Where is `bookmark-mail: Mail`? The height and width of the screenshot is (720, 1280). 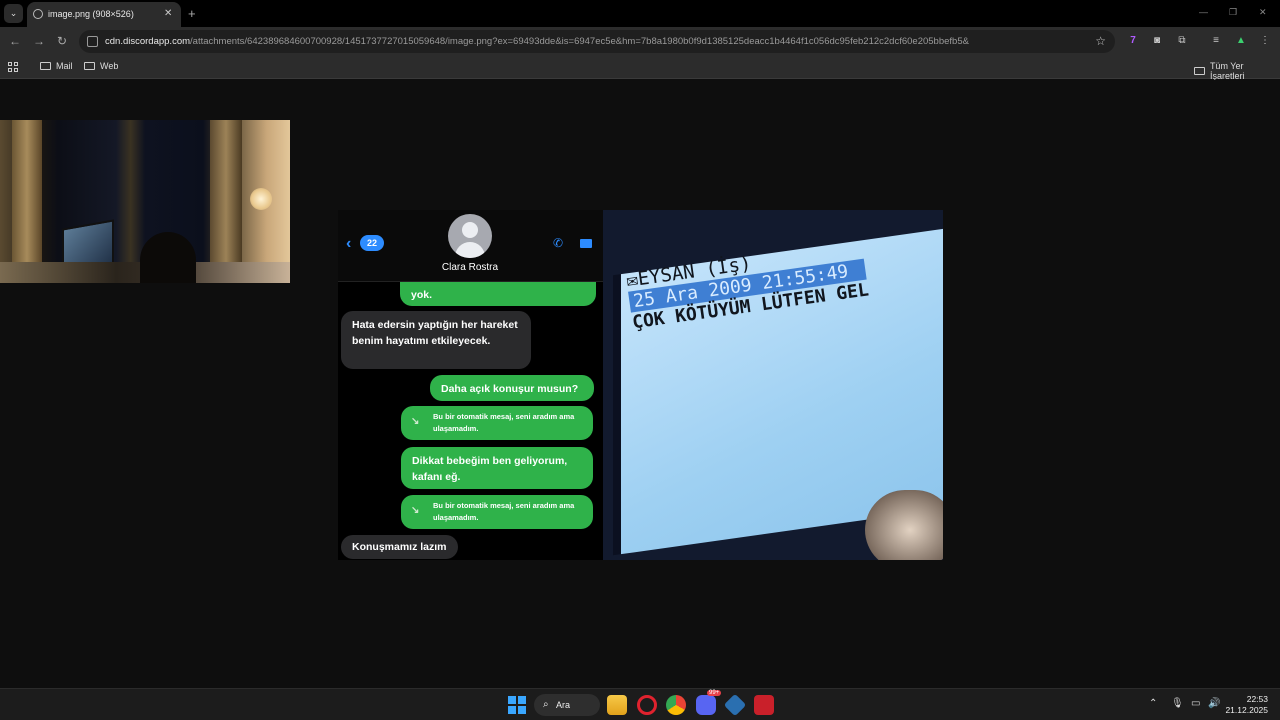
bookmark-mail: Mail is located at coordinates (56, 66).